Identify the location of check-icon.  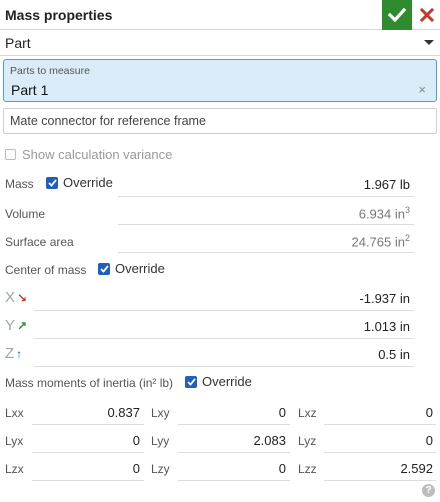
(397, 15).